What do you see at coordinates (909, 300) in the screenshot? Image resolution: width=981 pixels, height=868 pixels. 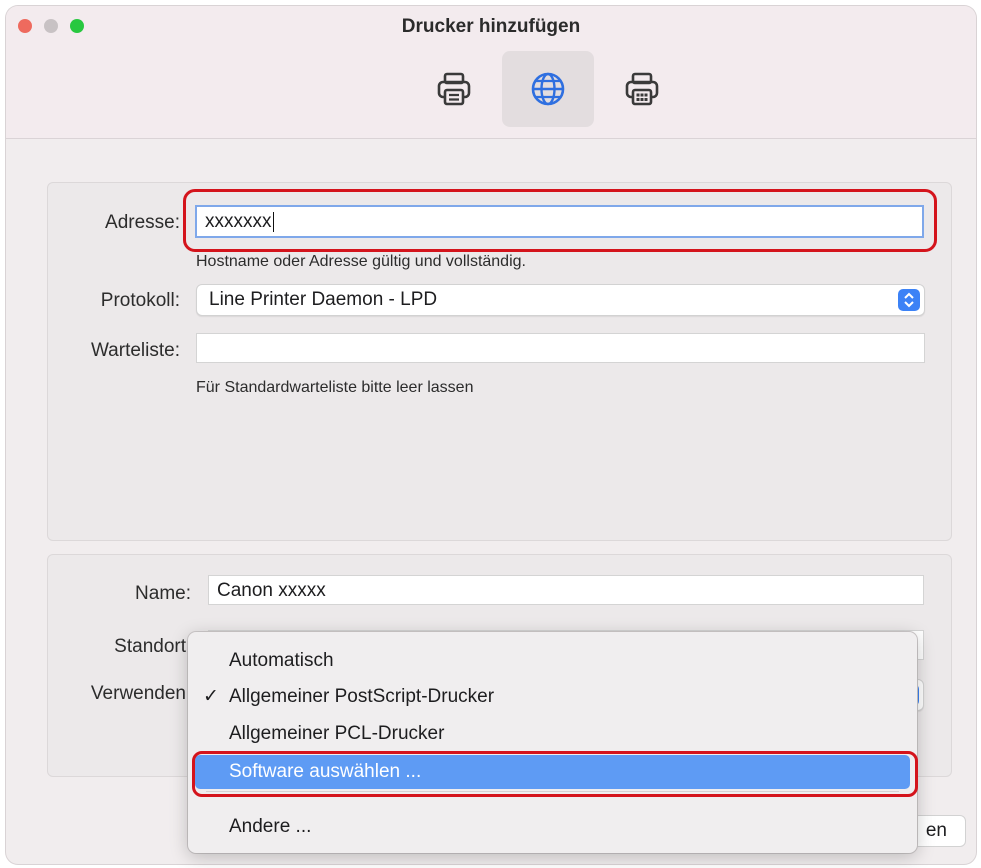 I see `protocol-stepper-icon` at bounding box center [909, 300].